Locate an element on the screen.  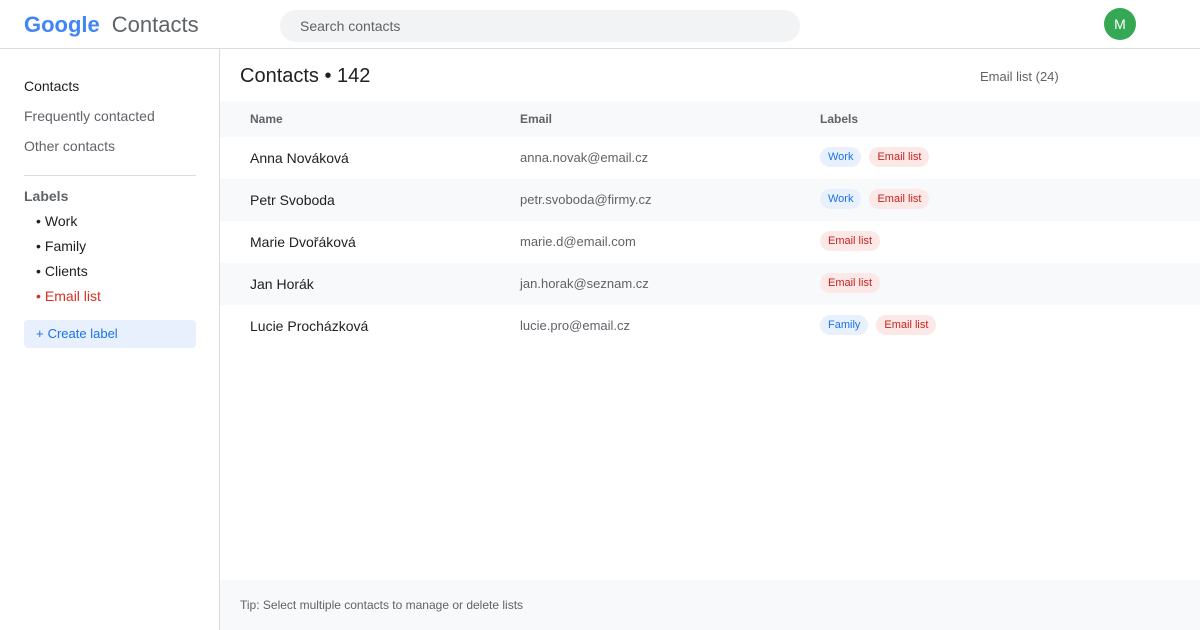
contact-name: Marie Dvořáková is located at coordinates (303, 242).